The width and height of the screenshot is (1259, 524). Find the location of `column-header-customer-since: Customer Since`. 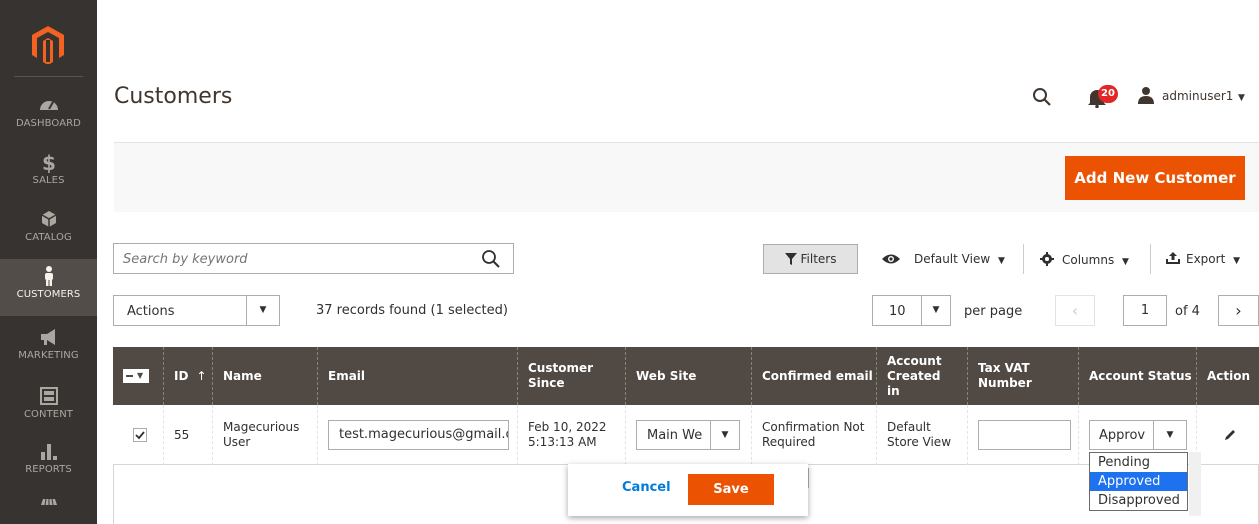

column-header-customer-since: Customer Since is located at coordinates (571, 376).